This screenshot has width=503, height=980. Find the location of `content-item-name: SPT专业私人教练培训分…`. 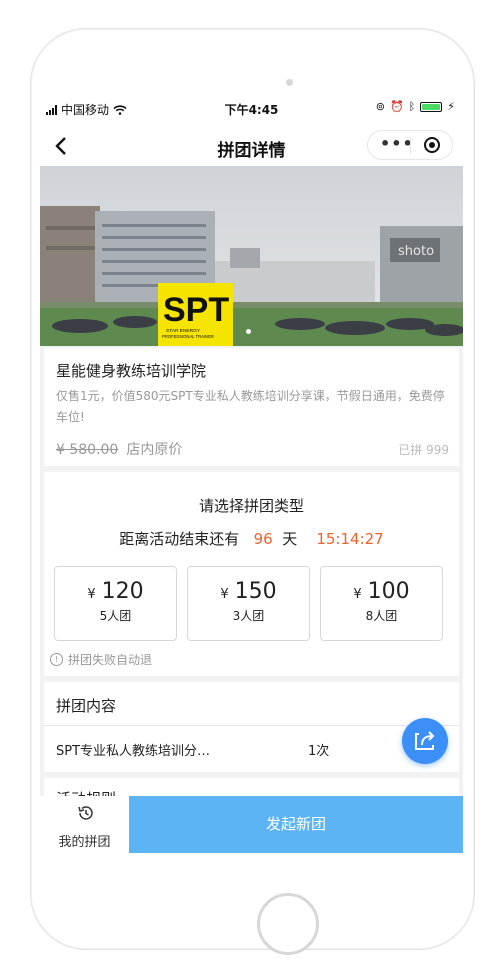

content-item-name: SPT专业私人教练培训分… is located at coordinates (133, 751).